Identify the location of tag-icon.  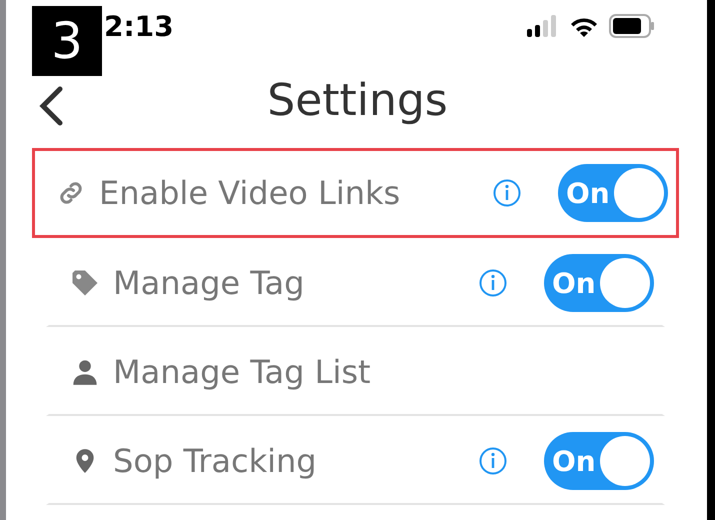
(85, 283).